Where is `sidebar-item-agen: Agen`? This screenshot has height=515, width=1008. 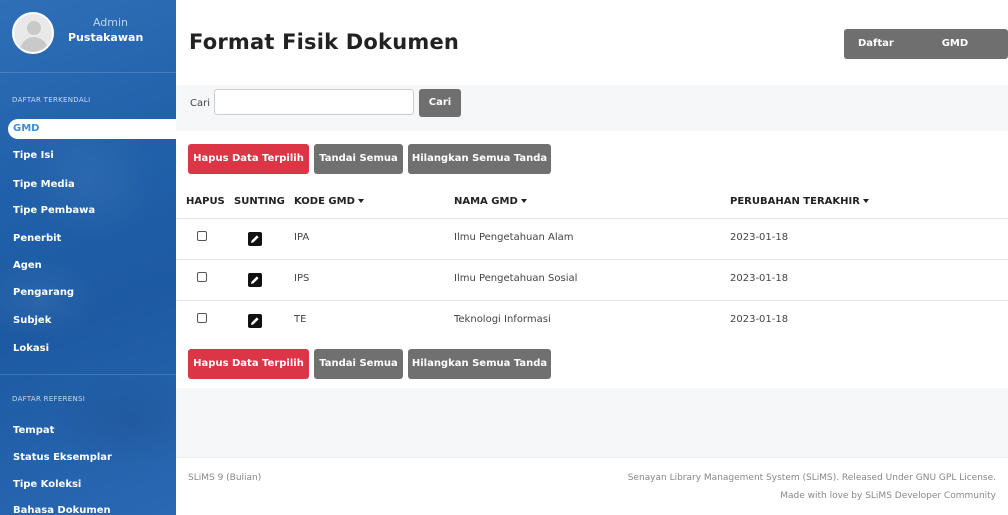
sidebar-item-agen: Agen is located at coordinates (88, 266).